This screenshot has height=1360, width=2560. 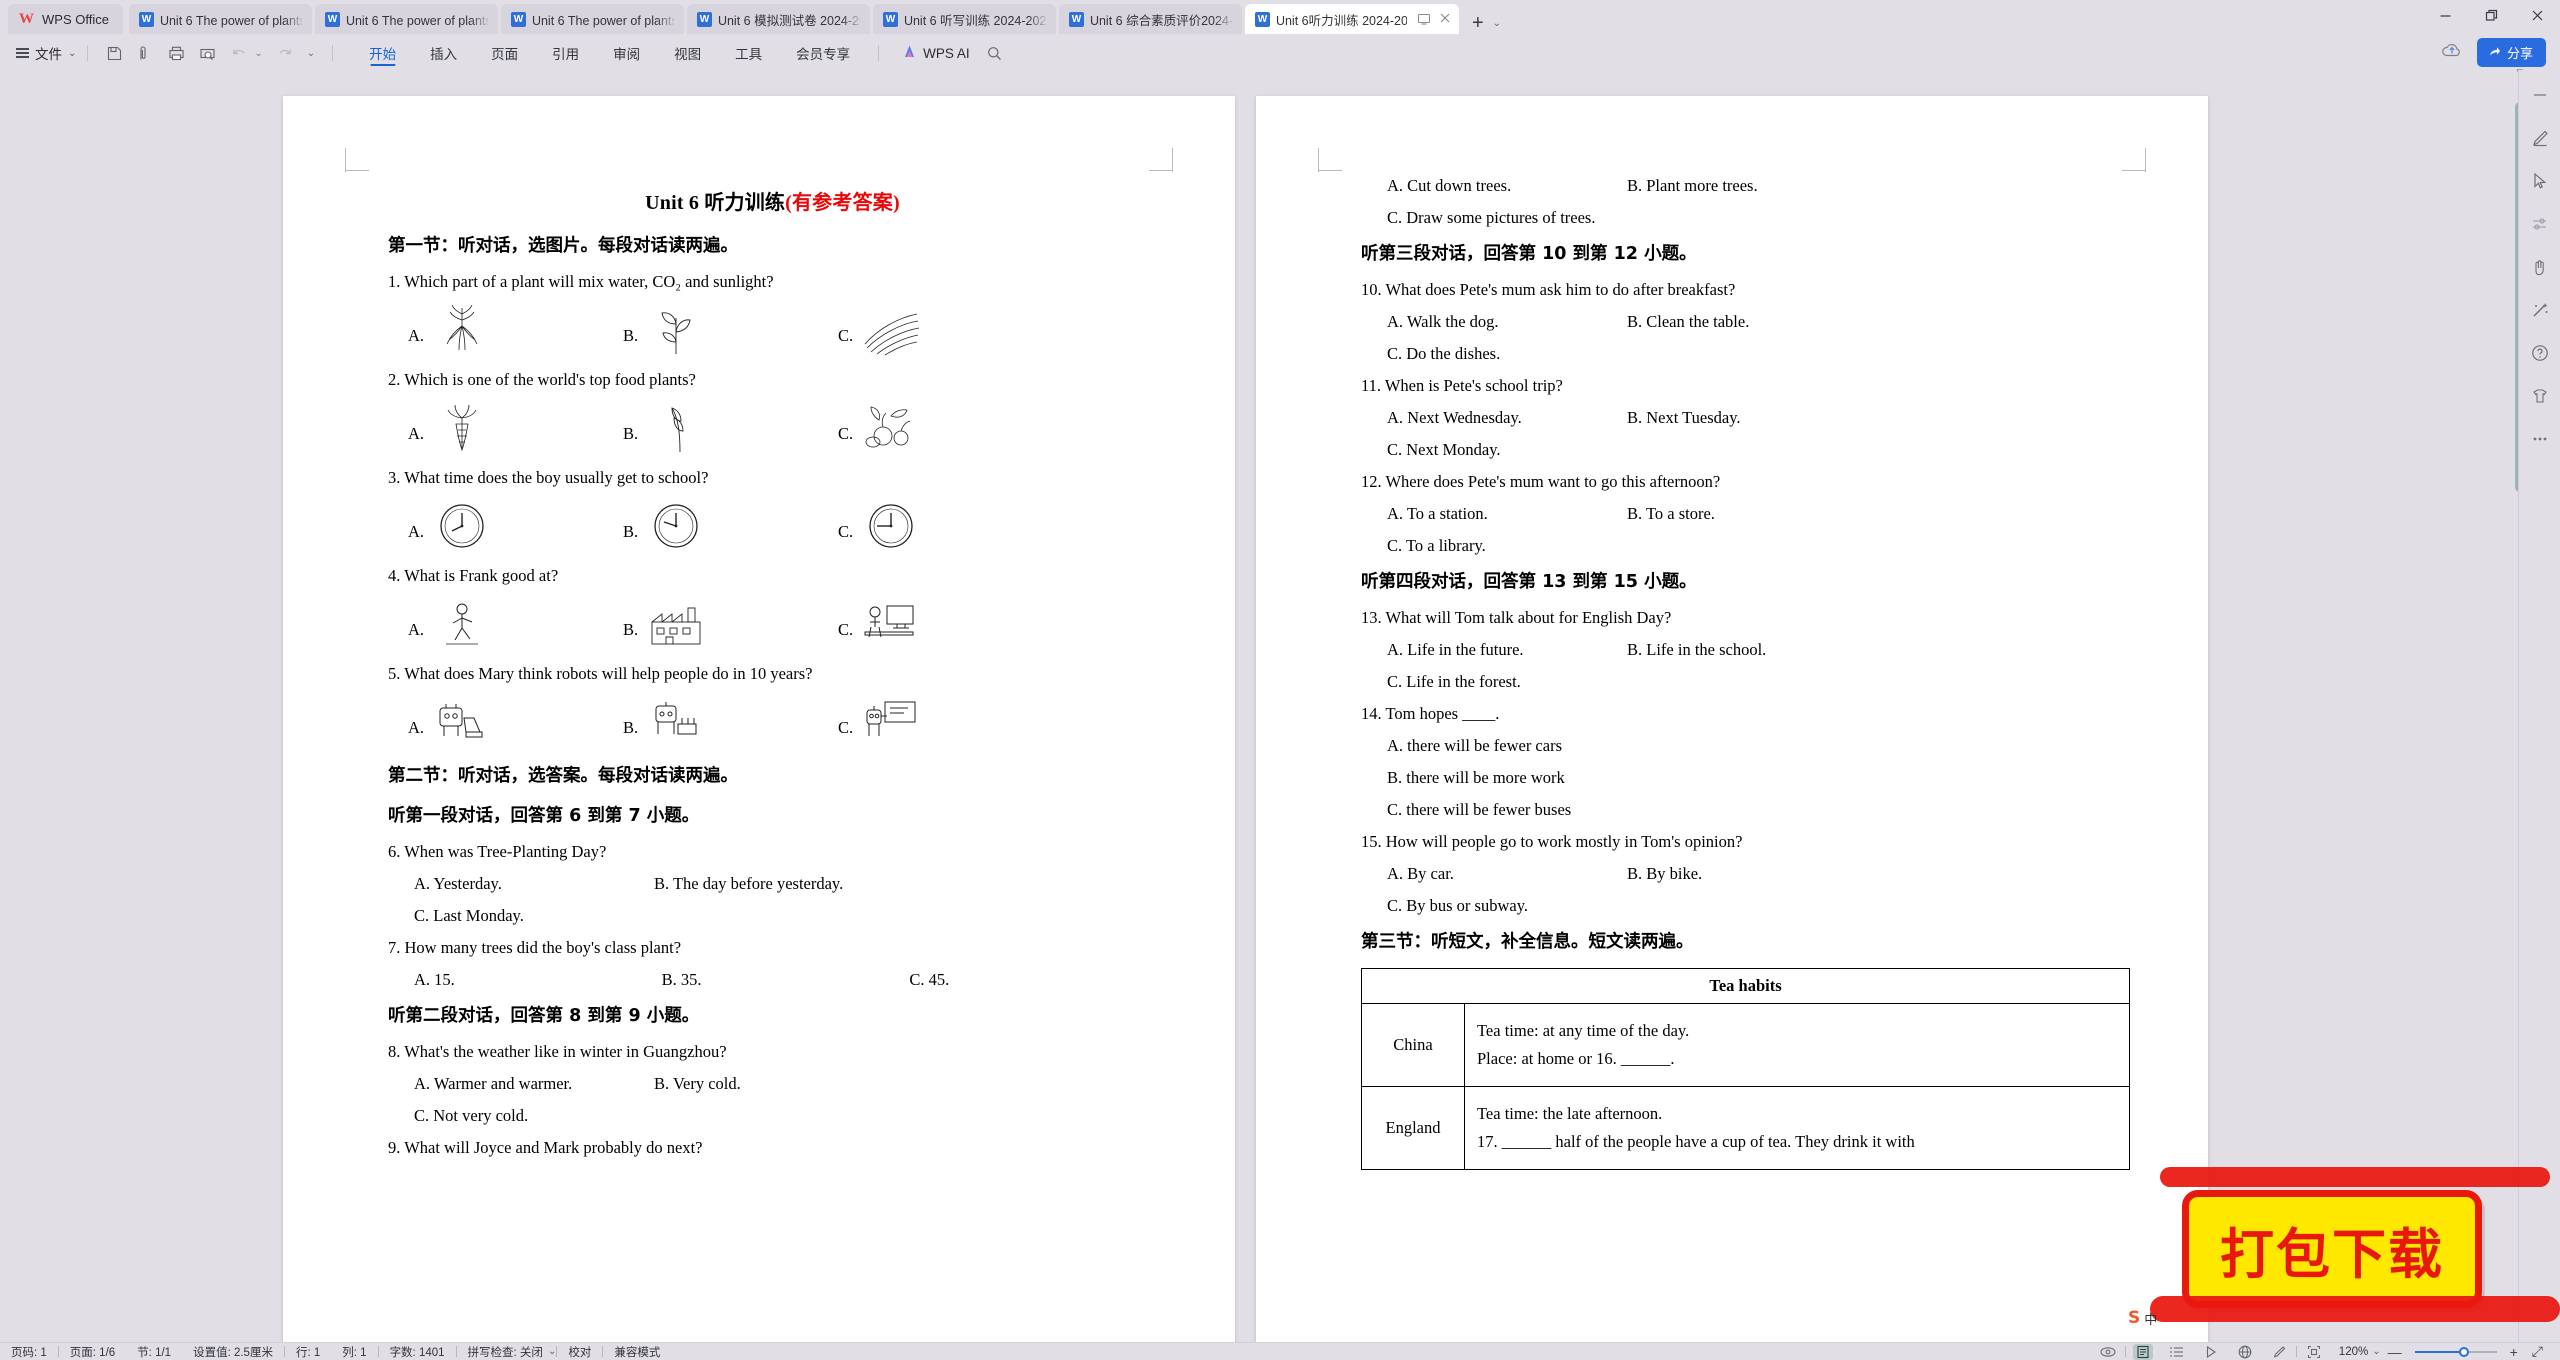 What do you see at coordinates (1351, 19) in the screenshot?
I see `document-tab: W Unit 6听力训练 2024-2025学` at bounding box center [1351, 19].